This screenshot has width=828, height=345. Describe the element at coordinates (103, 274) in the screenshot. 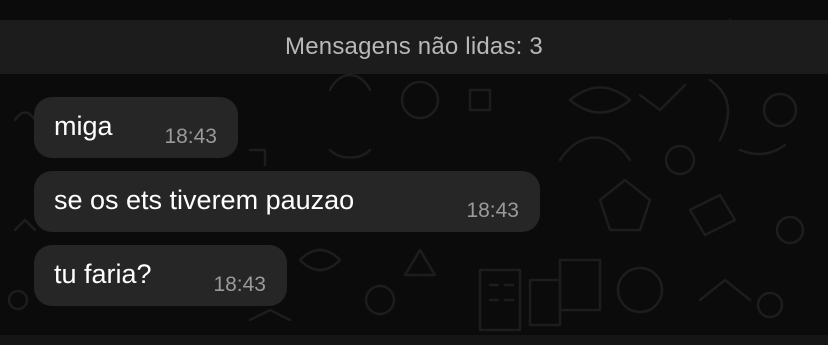

I see `message-text: tu faria?` at that location.